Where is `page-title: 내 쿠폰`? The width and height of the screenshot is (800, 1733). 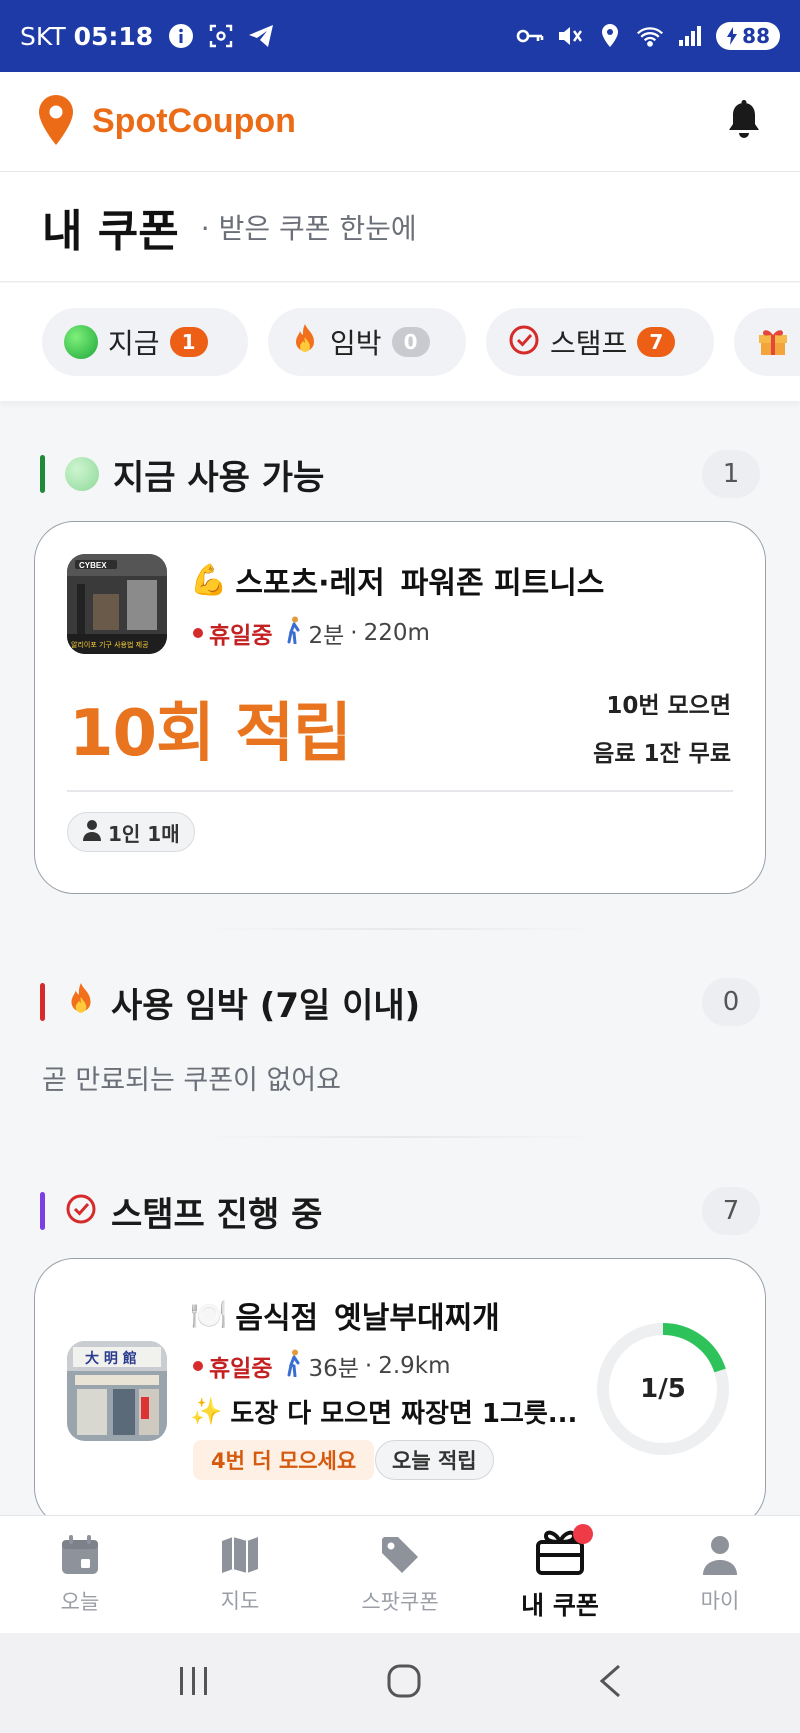
page-title: 내 쿠폰 is located at coordinates (110, 231).